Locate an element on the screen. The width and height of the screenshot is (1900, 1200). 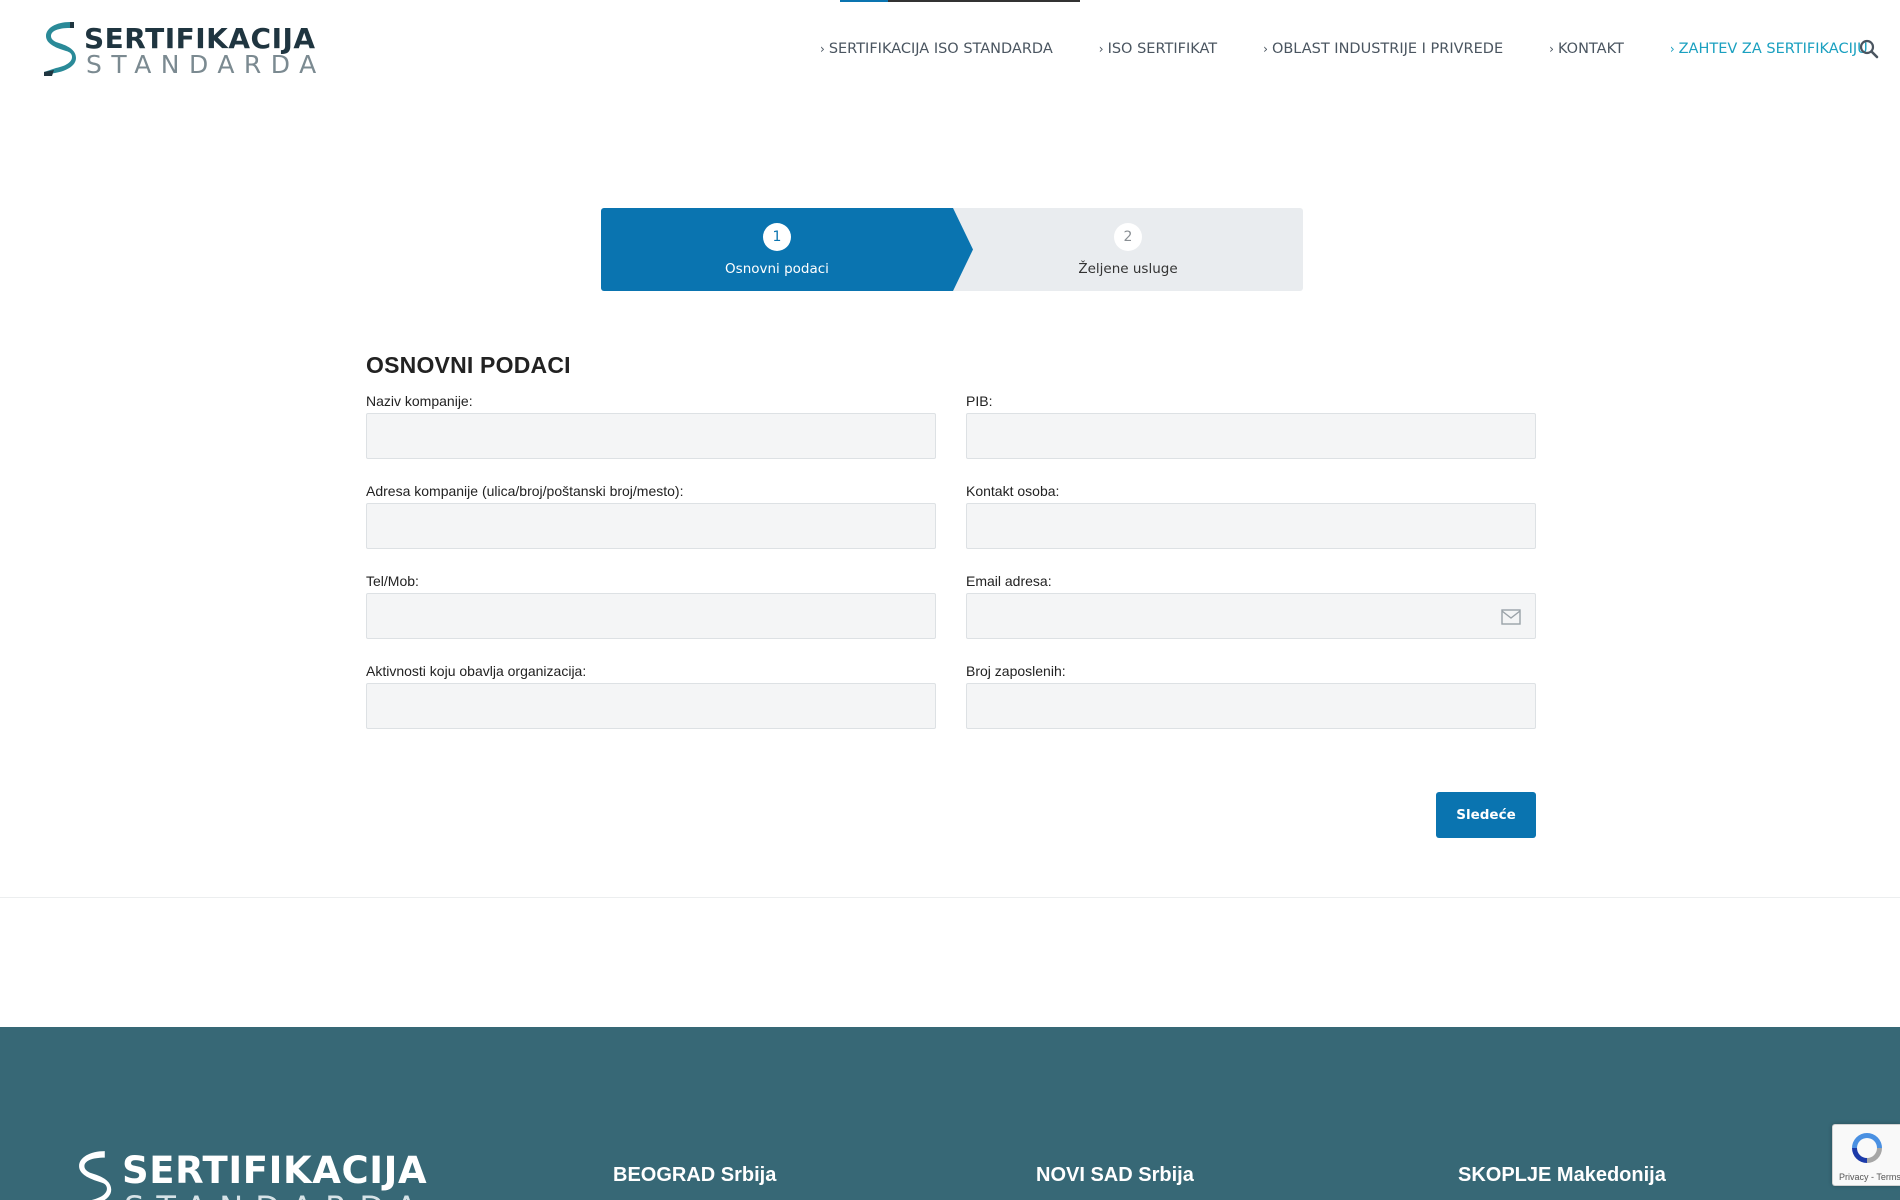
email-field: Email adresa: is located at coordinates (1251, 606).